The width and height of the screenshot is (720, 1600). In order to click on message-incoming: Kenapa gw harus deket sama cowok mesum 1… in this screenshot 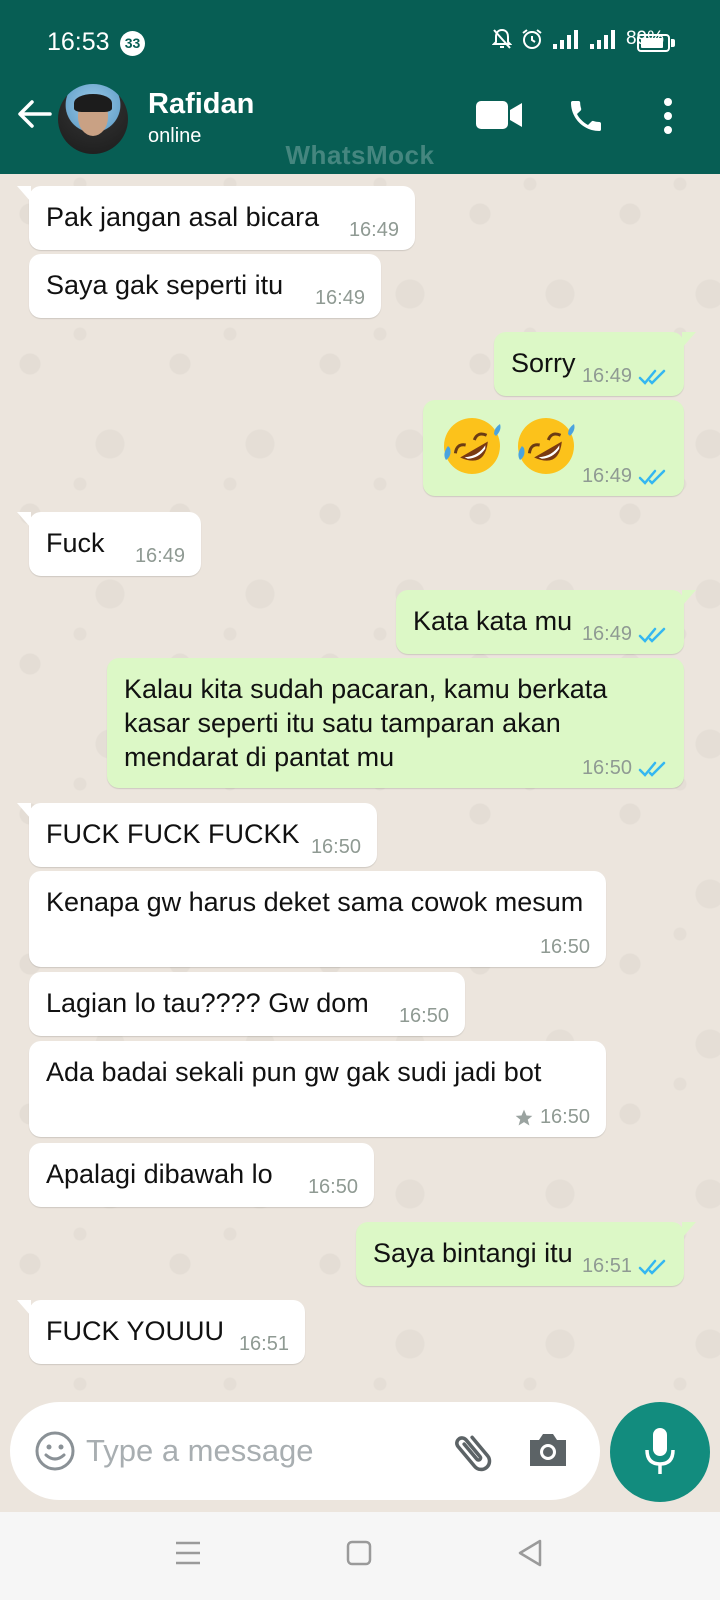, I will do `click(317, 919)`.